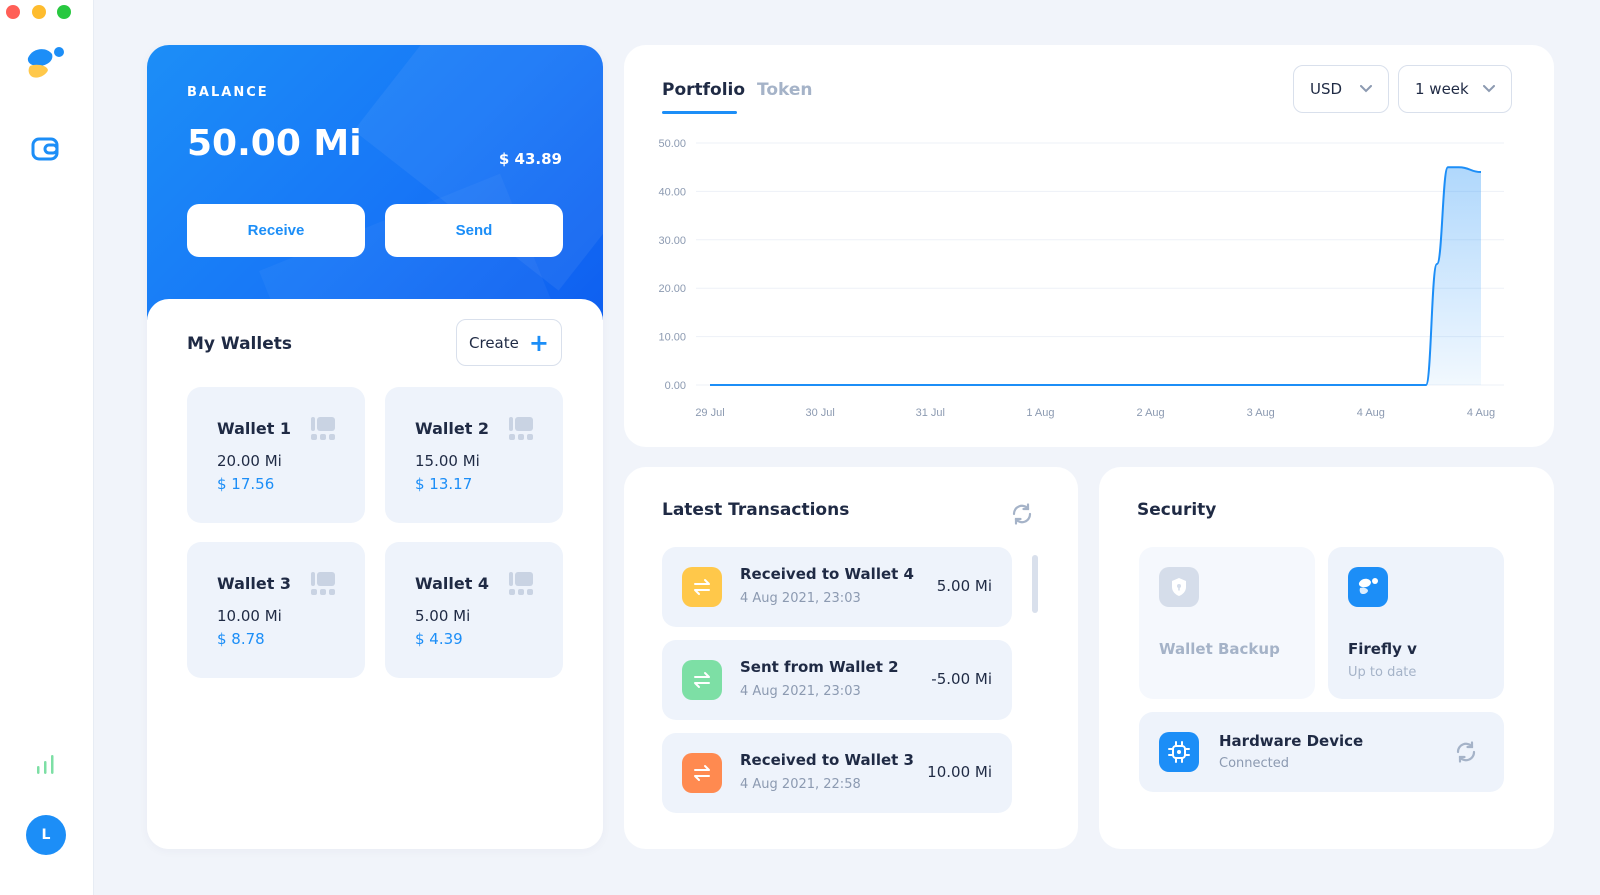 Image resolution: width=1600 pixels, height=895 pixels. I want to click on chip-icon, so click(1179, 752).